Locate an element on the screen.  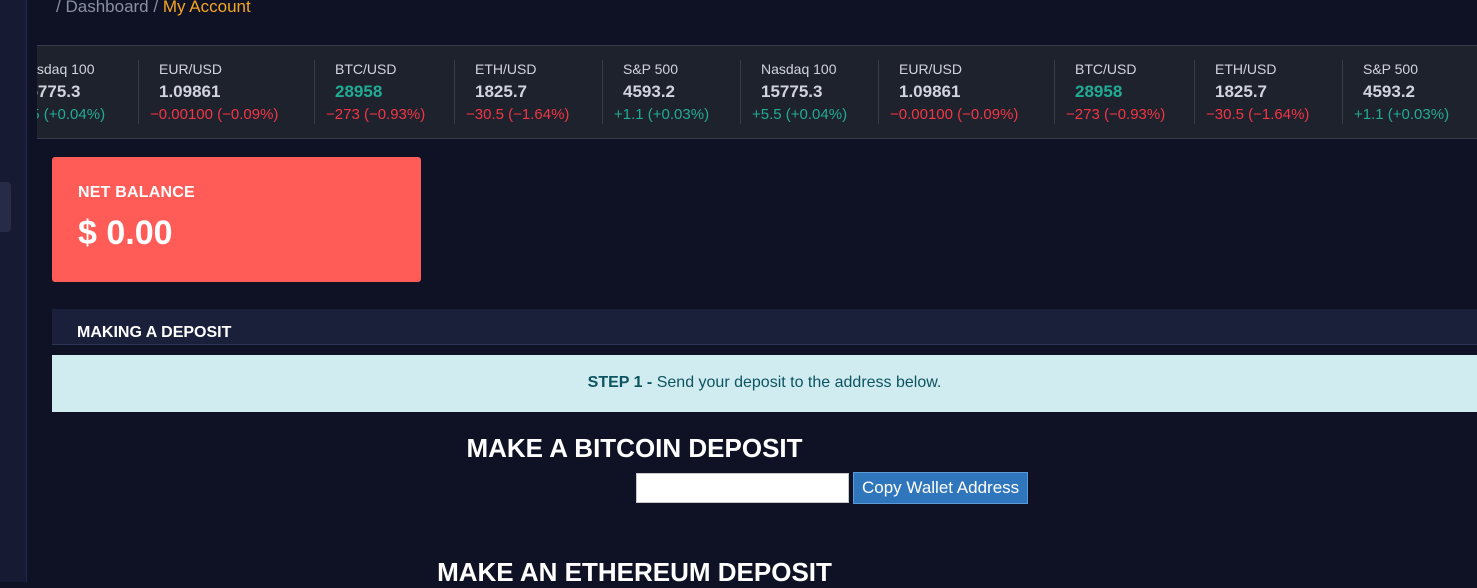
breadcrumb-current: My Account is located at coordinates (206, 8).